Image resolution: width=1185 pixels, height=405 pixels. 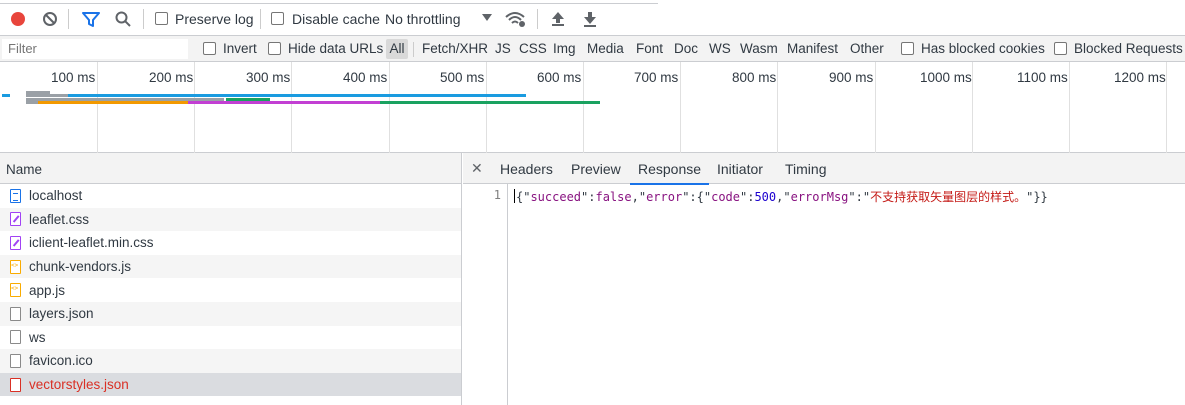 I want to click on request-row-ws: ws, so click(x=230, y=338).